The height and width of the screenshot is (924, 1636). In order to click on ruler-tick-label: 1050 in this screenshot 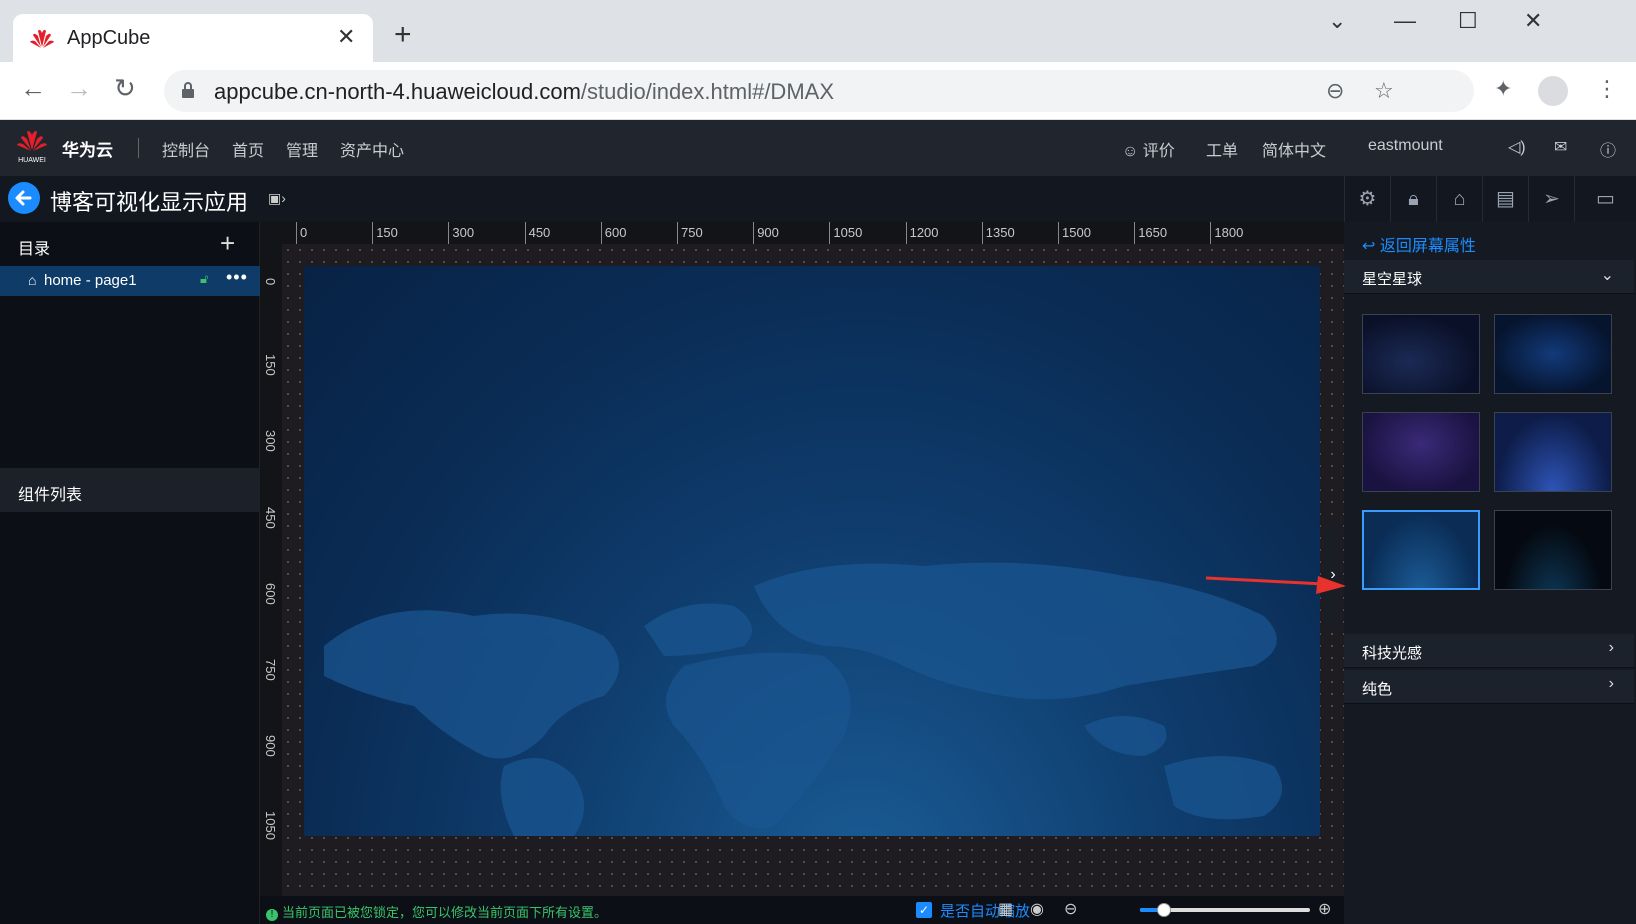, I will do `click(848, 232)`.